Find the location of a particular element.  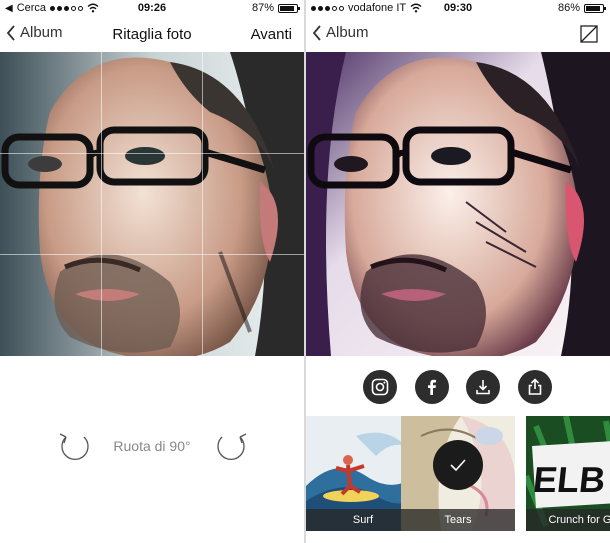

status-right: 86% is located at coordinates (581, 8).